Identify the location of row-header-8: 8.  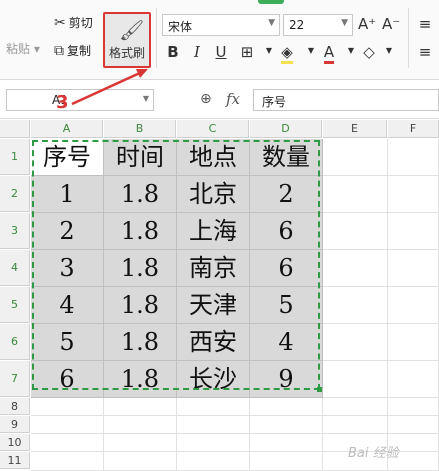
(15, 406).